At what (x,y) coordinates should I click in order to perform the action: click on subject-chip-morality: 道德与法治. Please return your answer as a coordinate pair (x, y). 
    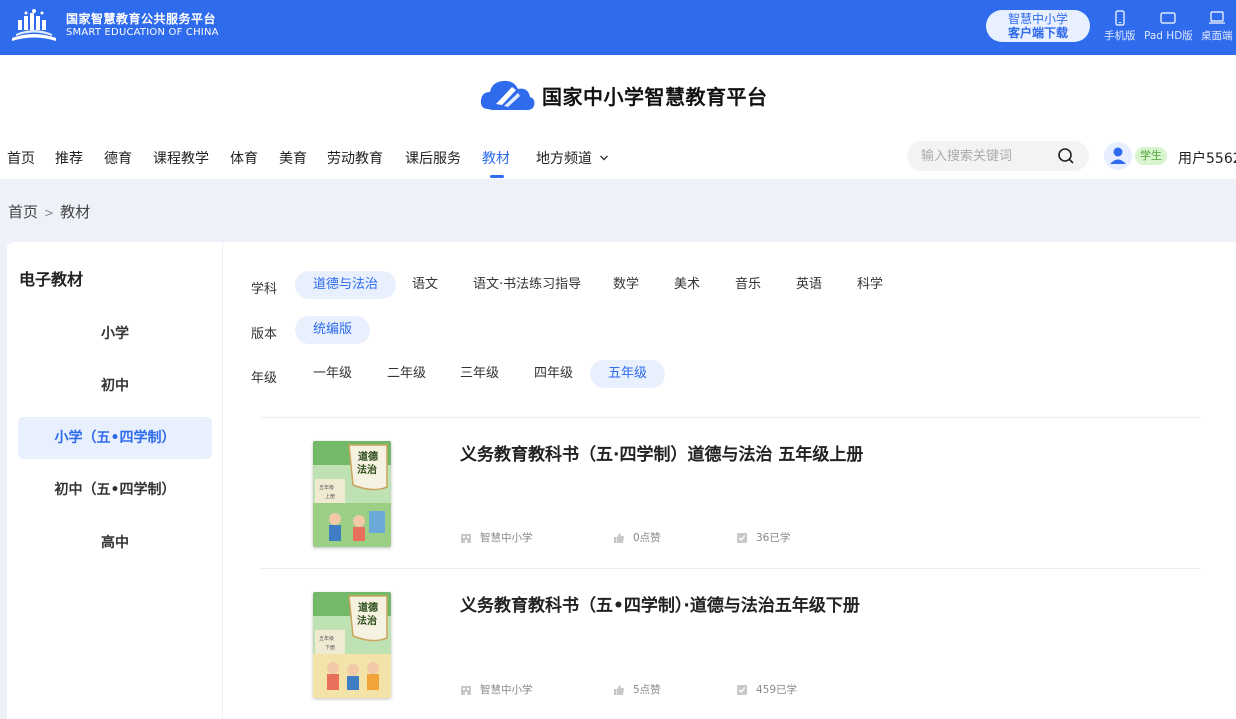
    Looking at the image, I should click on (346, 285).